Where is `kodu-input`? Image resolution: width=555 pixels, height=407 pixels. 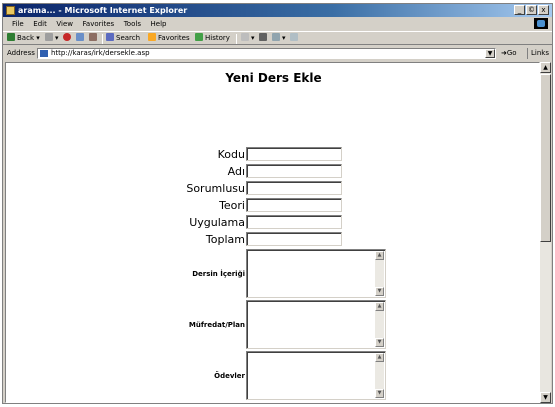
kodu-input is located at coordinates (294, 154).